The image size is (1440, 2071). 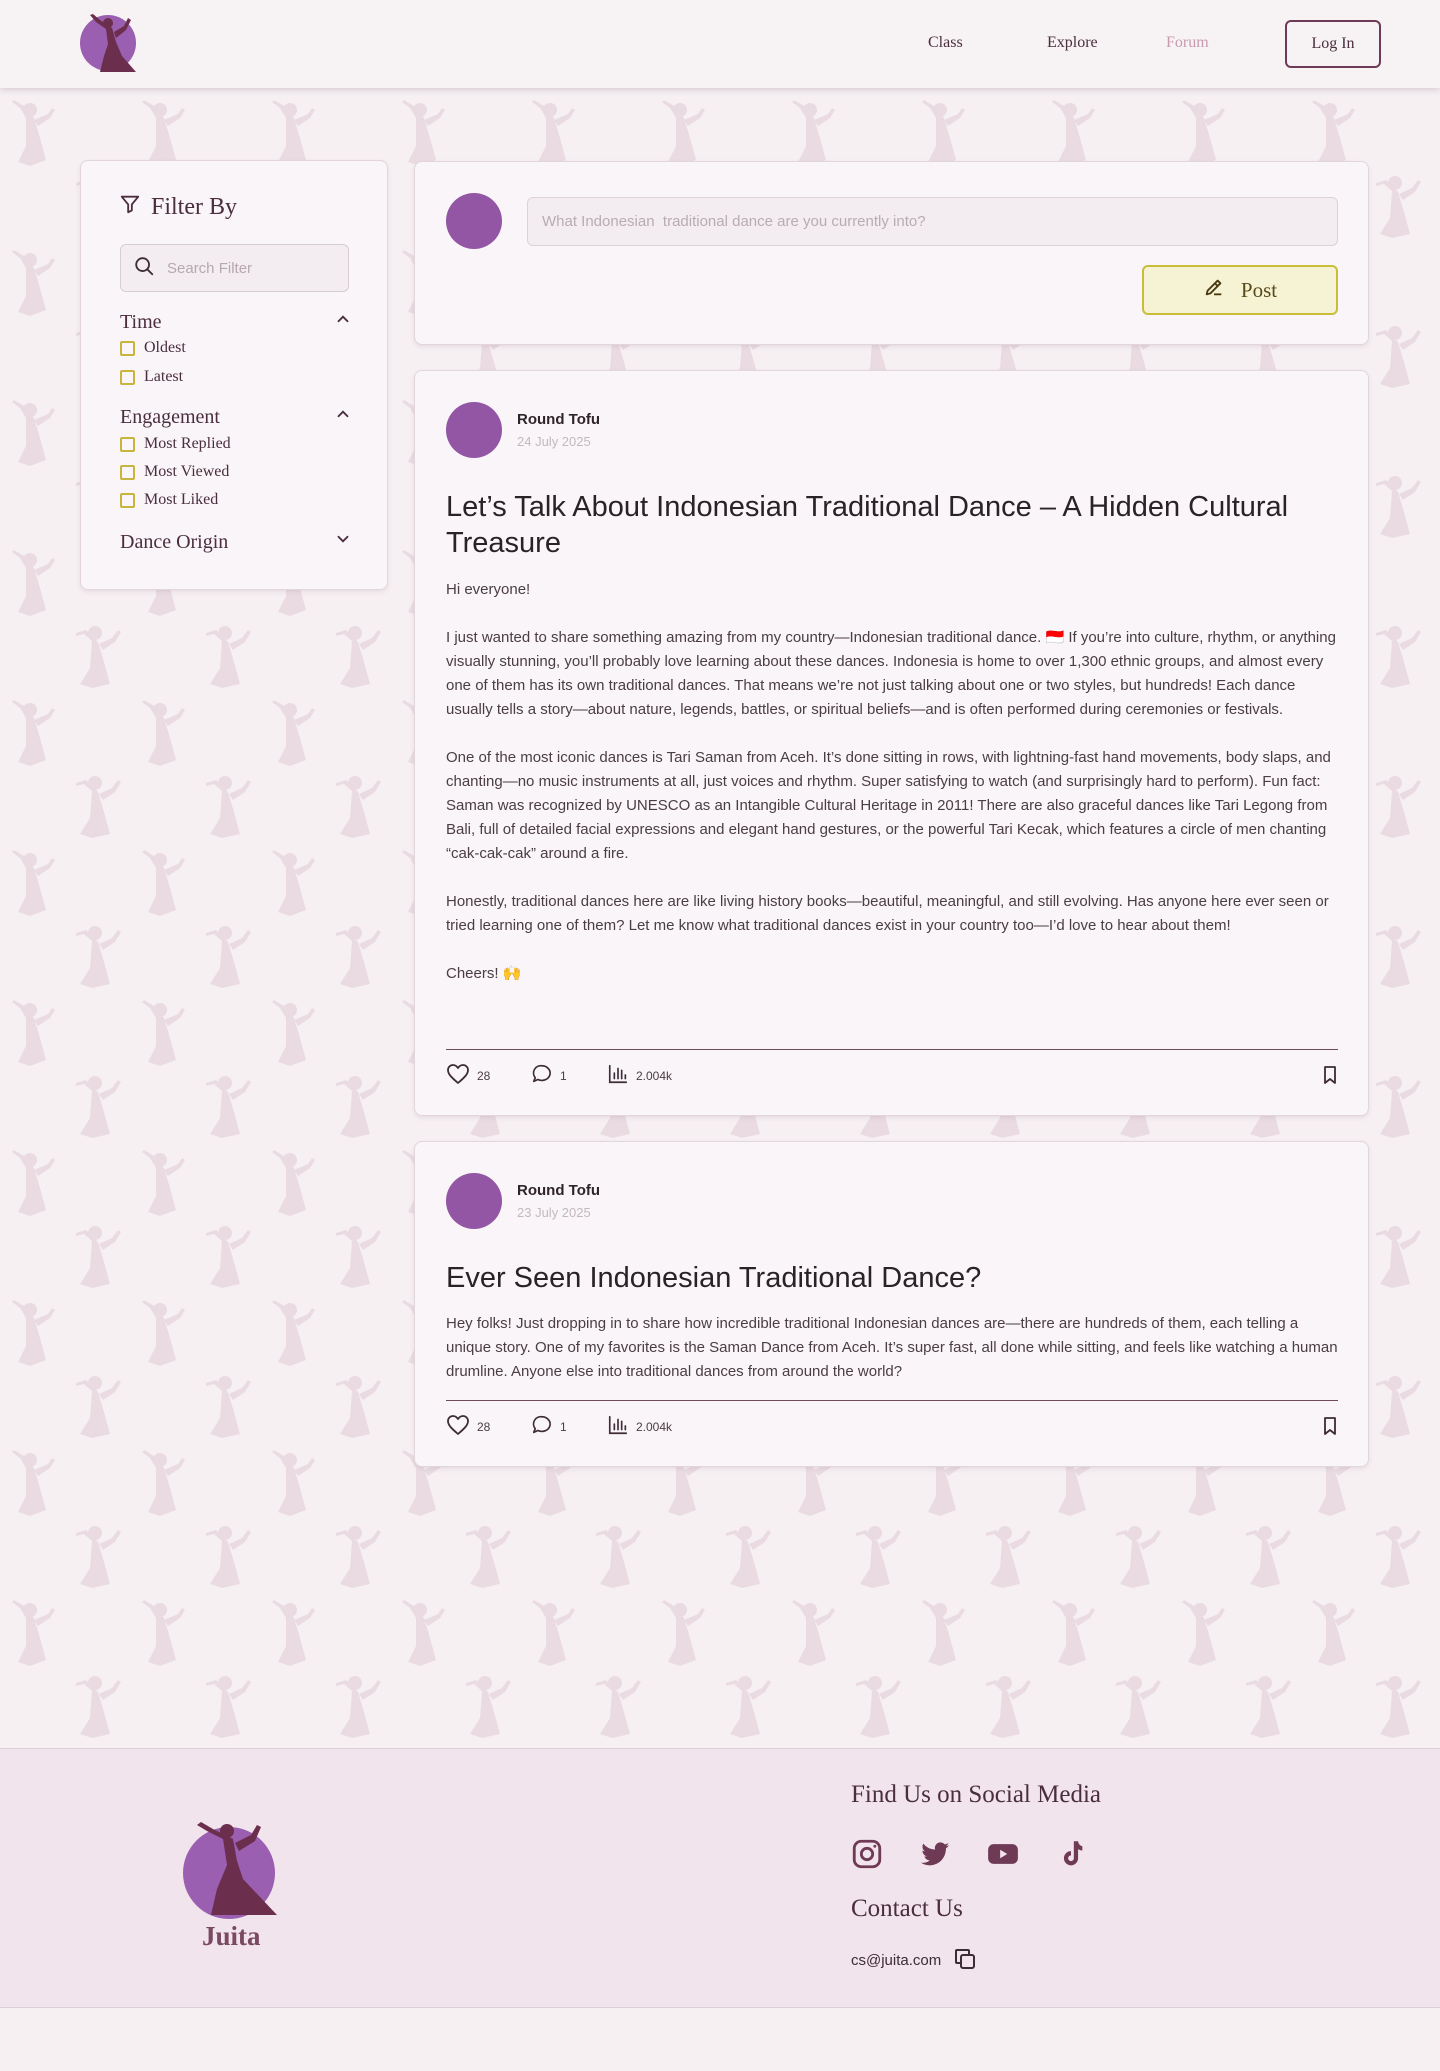 I want to click on post-button: Post, so click(x=1240, y=290).